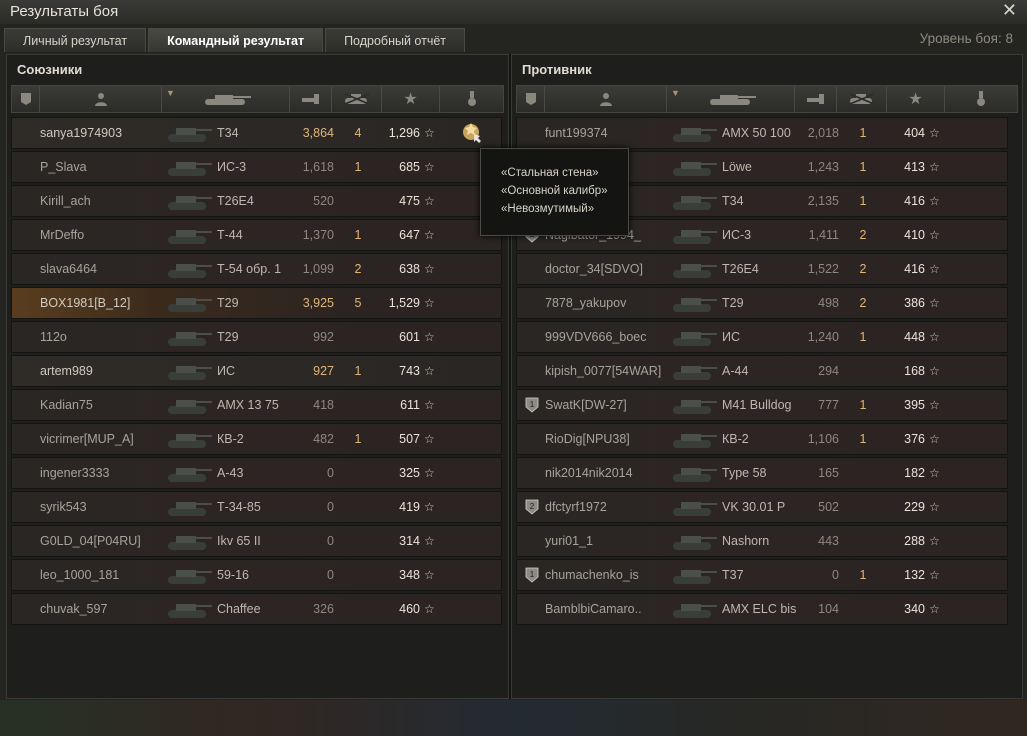 The width and height of the screenshot is (1027, 736). What do you see at coordinates (63, 167) in the screenshot?
I see `player-name: P_Slava` at bounding box center [63, 167].